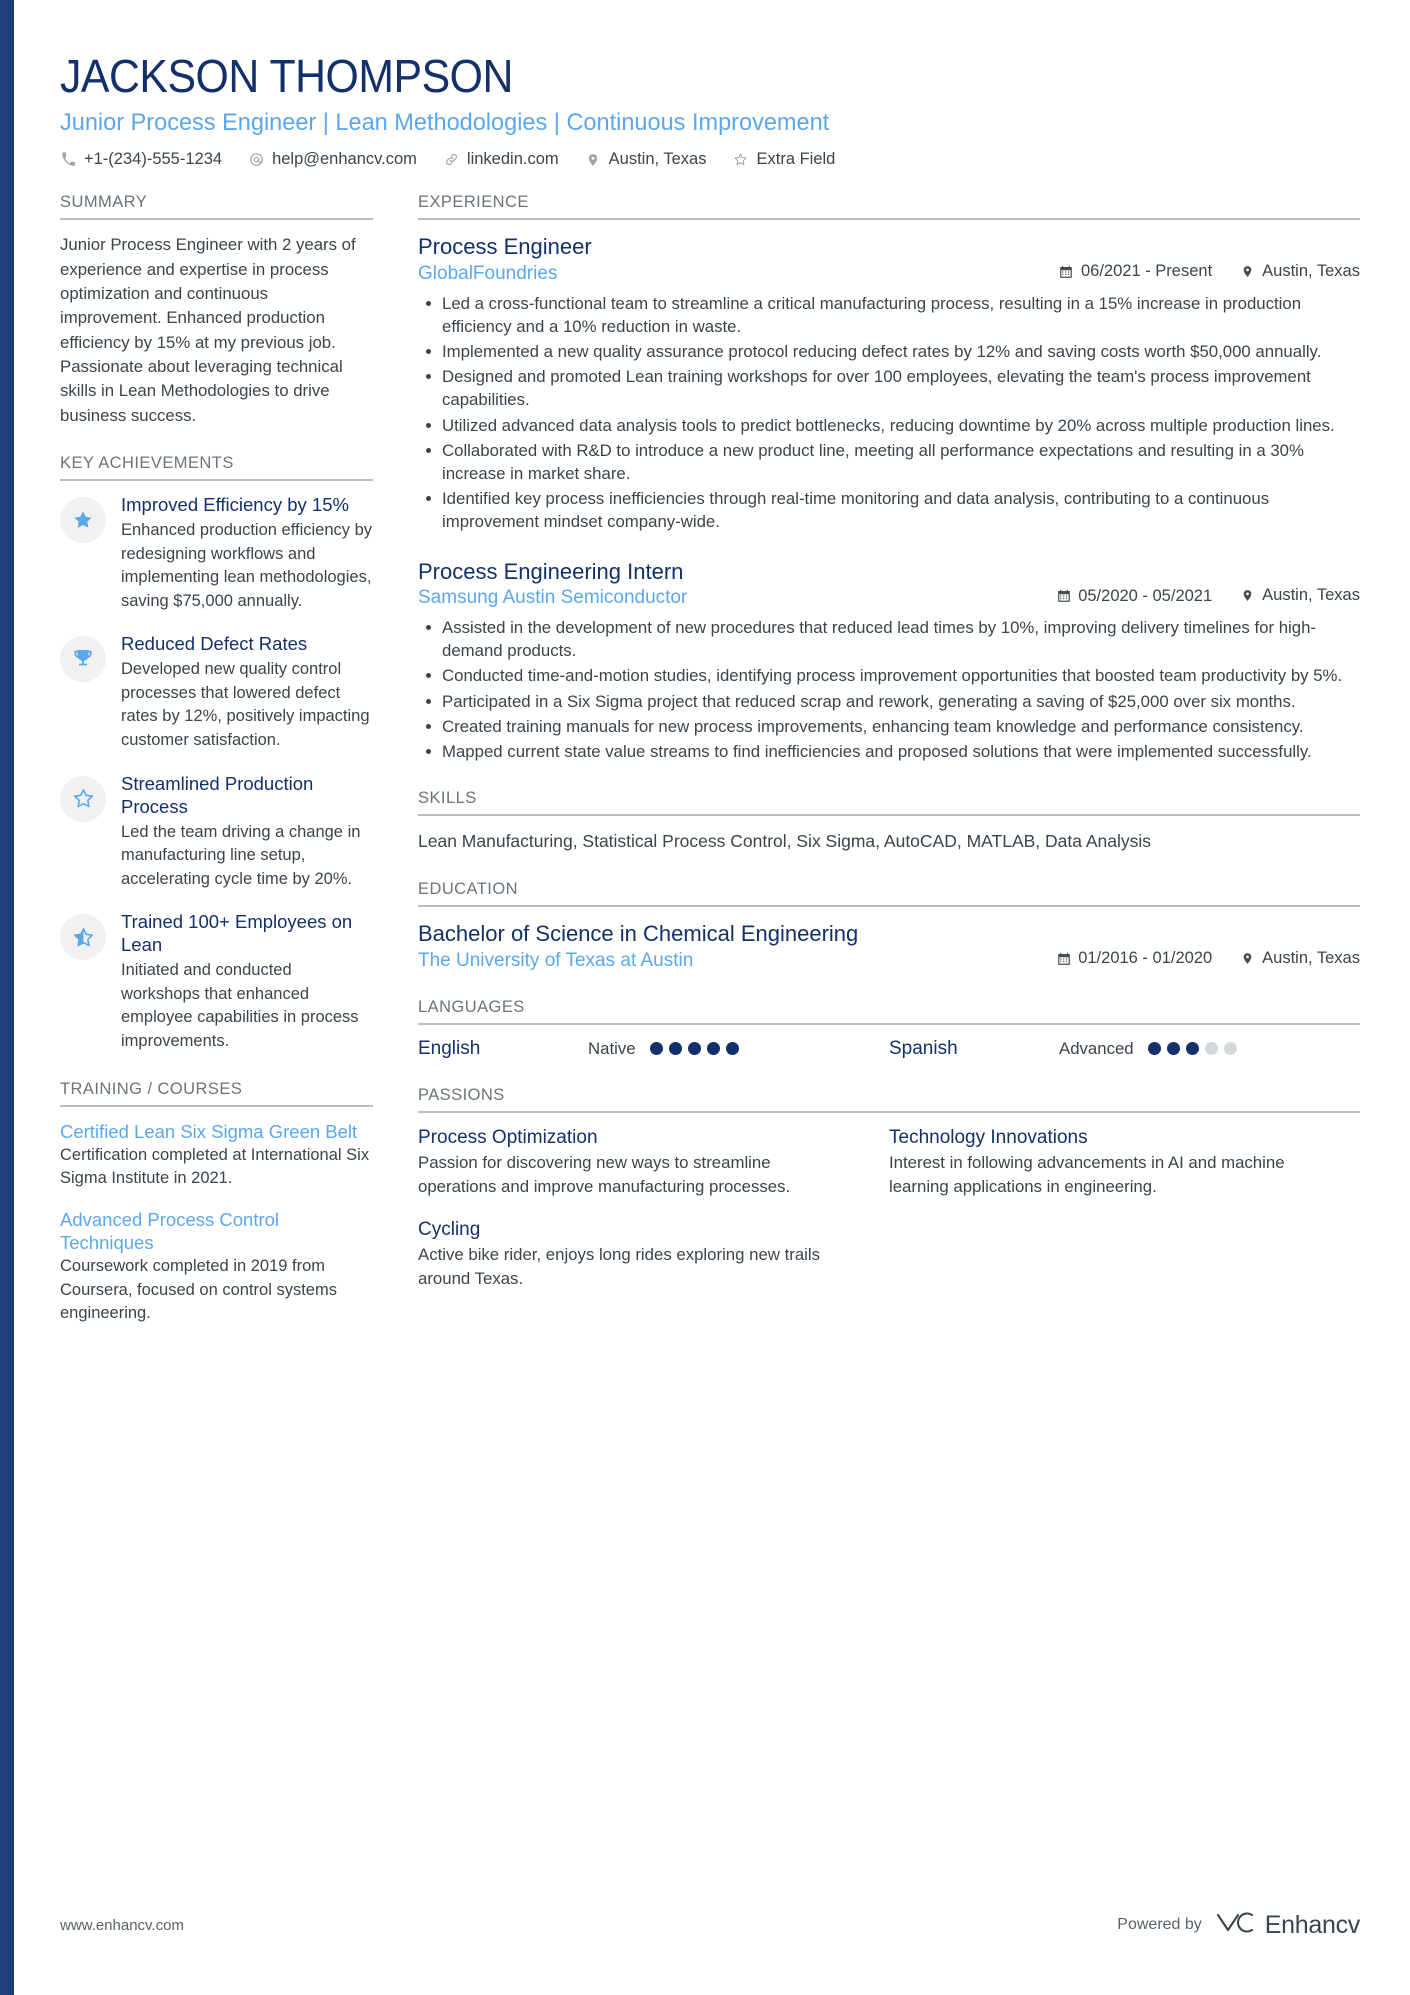 This screenshot has height=1995, width=1410. What do you see at coordinates (332, 159) in the screenshot?
I see `contact-email: help@enhancv.com` at bounding box center [332, 159].